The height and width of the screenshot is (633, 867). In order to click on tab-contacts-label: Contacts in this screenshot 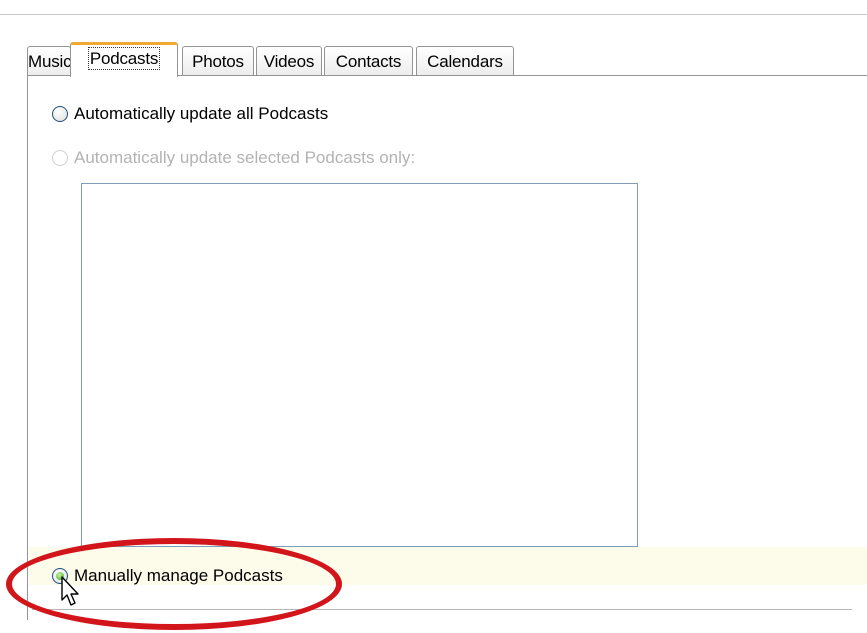, I will do `click(368, 61)`.